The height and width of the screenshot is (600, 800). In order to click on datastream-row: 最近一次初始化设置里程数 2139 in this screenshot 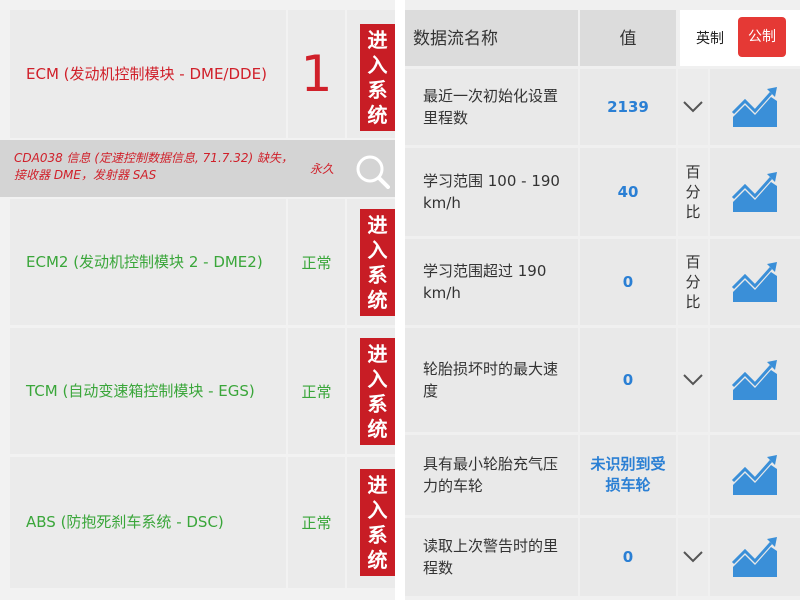, I will do `click(602, 107)`.